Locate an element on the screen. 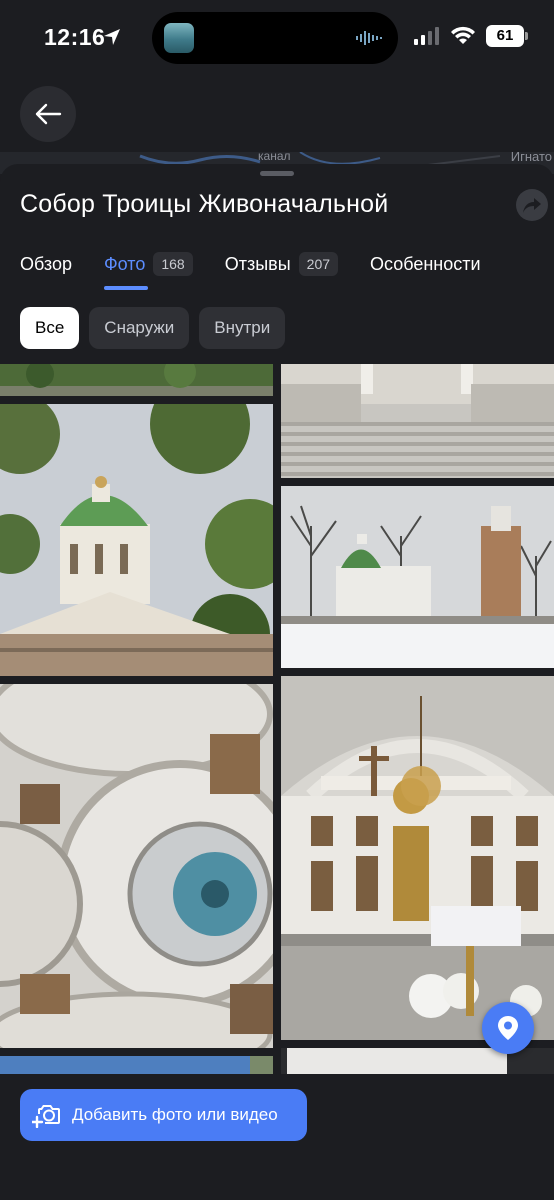 This screenshot has width=554, height=1200. place-tabs: Обзор Фото 168 Отзывы 207 Особенности is located at coordinates (266, 267).